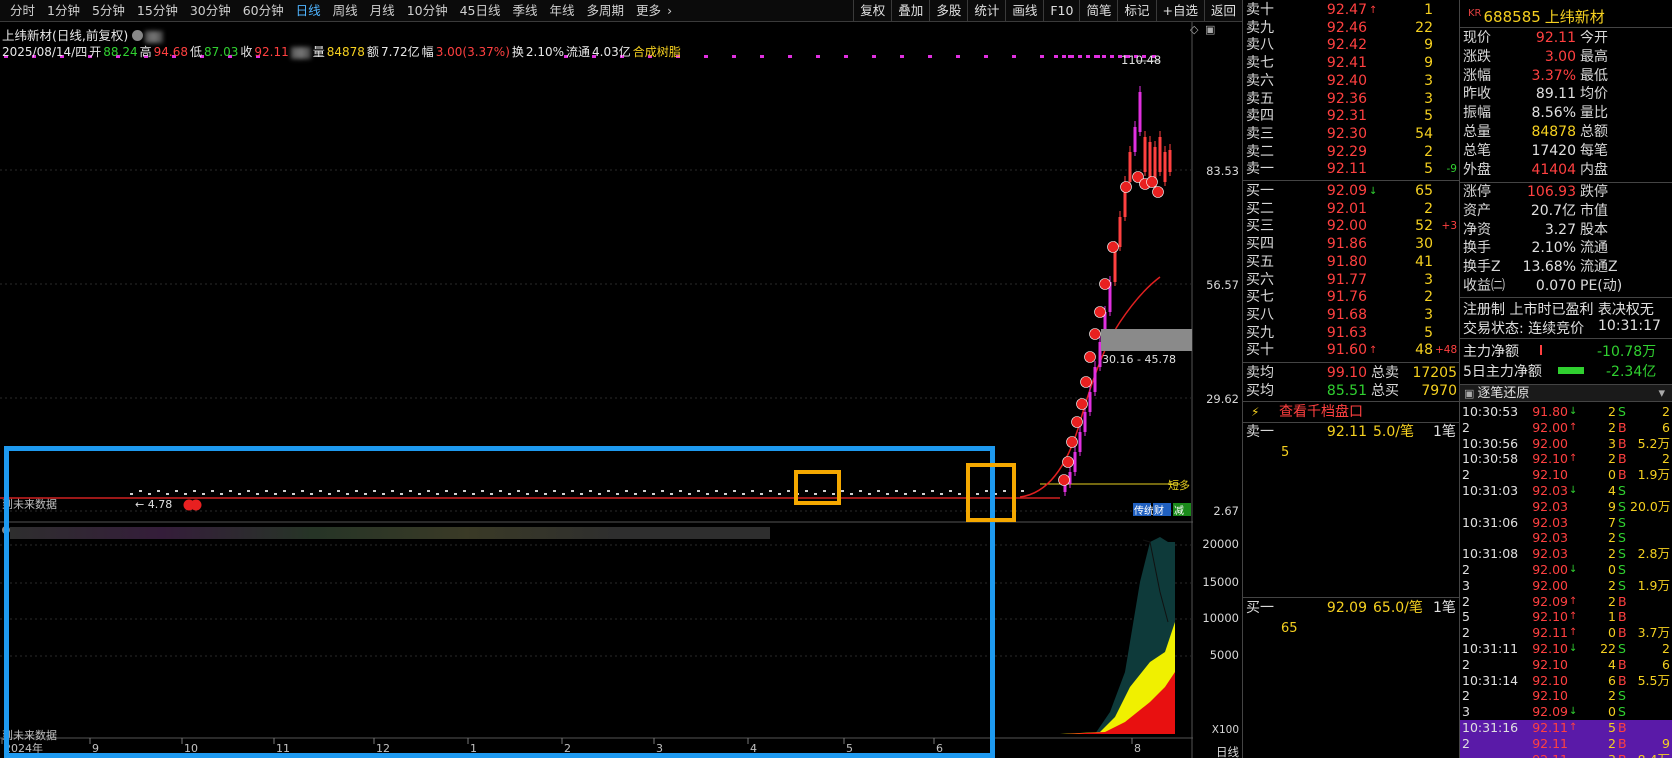  Describe the element at coordinates (672, 11) in the screenshot. I see `chevron-right-icon: ›` at that location.